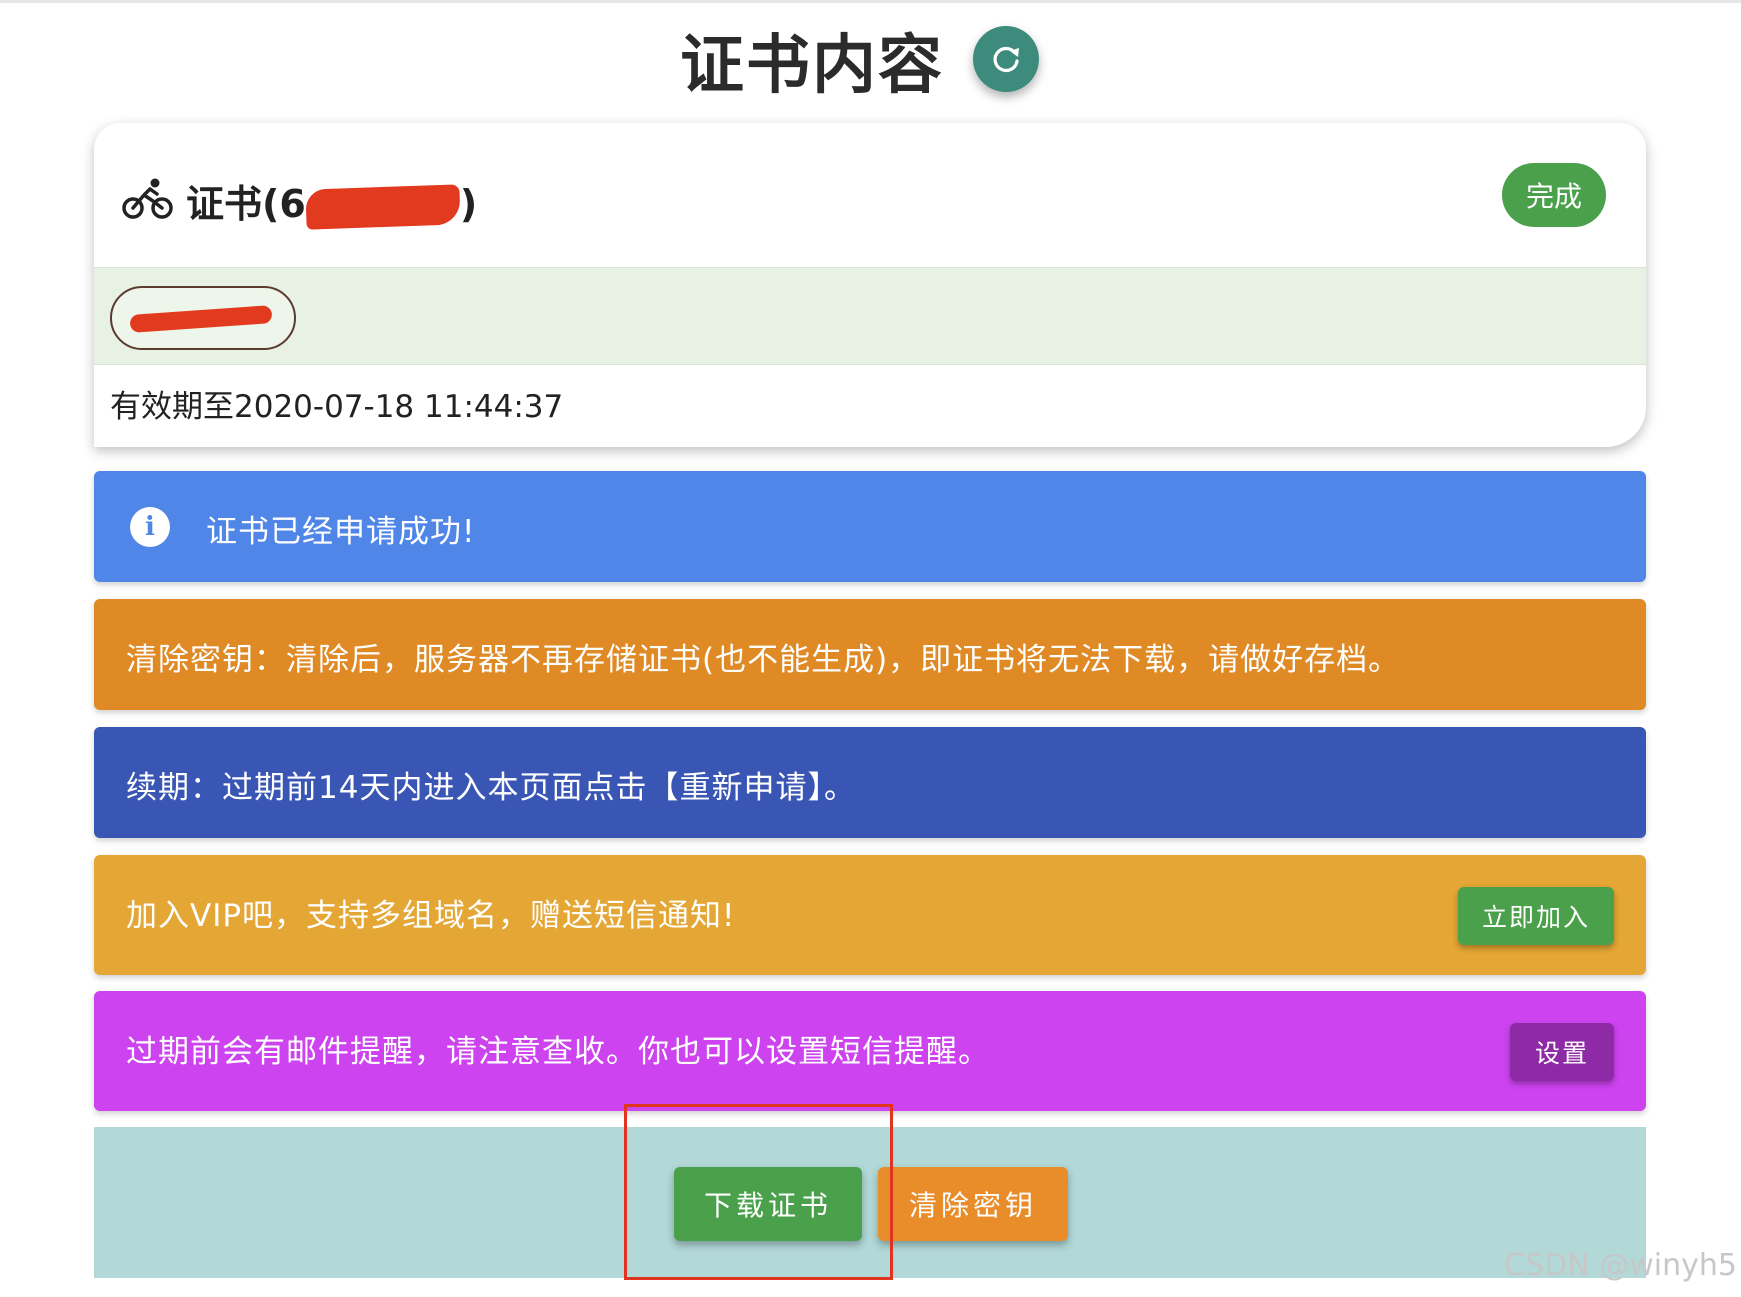  What do you see at coordinates (1536, 916) in the screenshot?
I see `join-vip-button: 立即加入` at bounding box center [1536, 916].